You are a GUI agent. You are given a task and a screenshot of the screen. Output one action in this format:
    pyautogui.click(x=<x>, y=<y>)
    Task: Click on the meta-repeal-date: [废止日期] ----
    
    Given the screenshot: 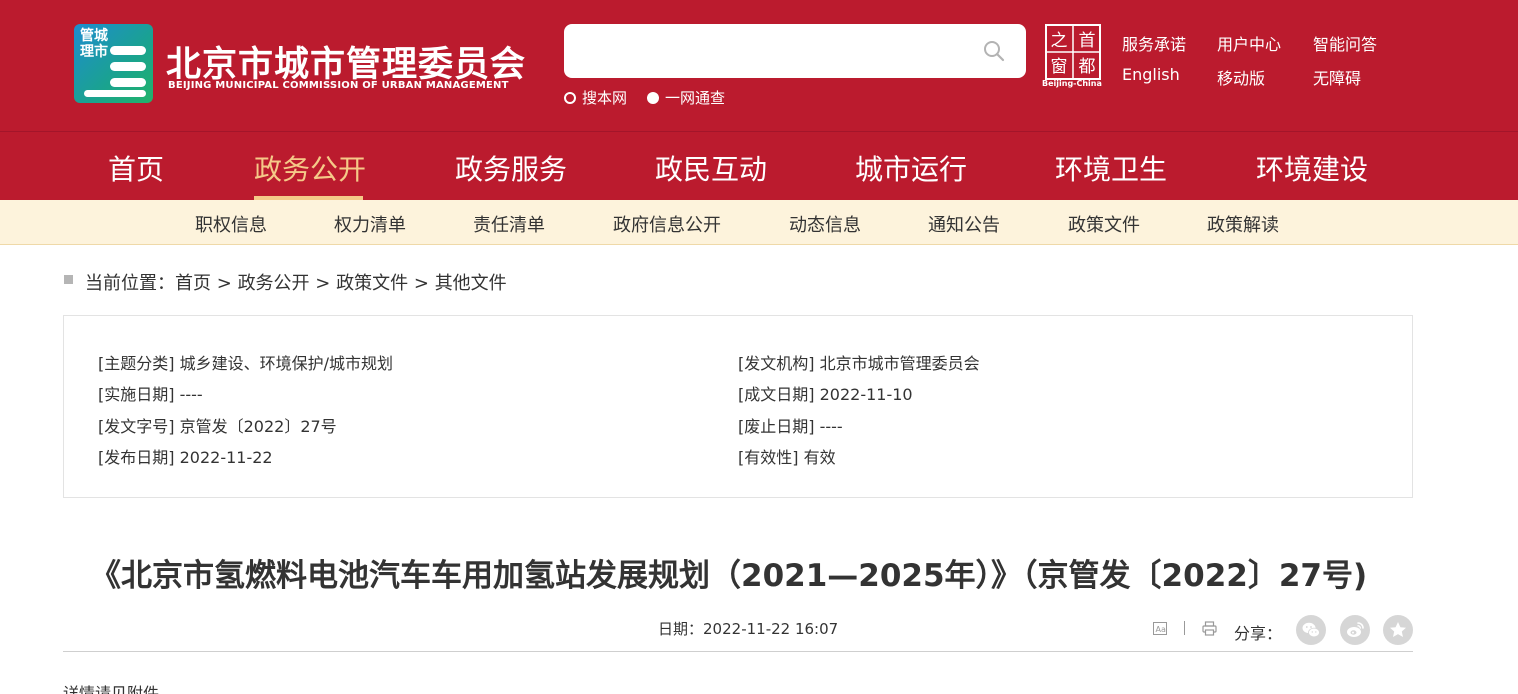 What is the action you would take?
    pyautogui.click(x=790, y=426)
    